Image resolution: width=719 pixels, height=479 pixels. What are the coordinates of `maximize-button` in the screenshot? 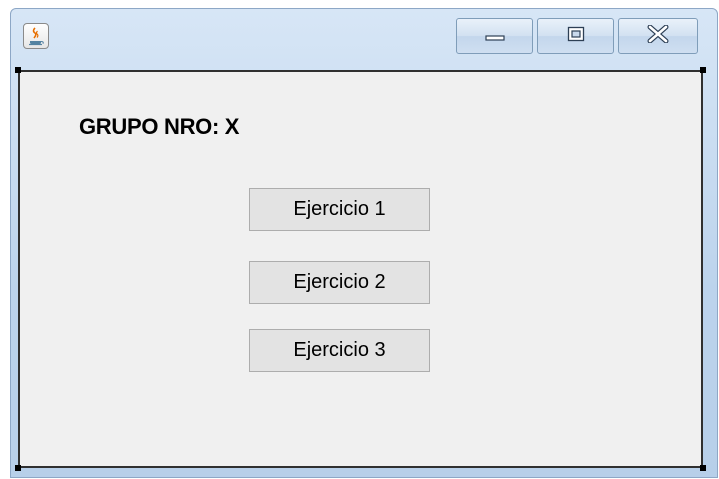 It's located at (575, 36).